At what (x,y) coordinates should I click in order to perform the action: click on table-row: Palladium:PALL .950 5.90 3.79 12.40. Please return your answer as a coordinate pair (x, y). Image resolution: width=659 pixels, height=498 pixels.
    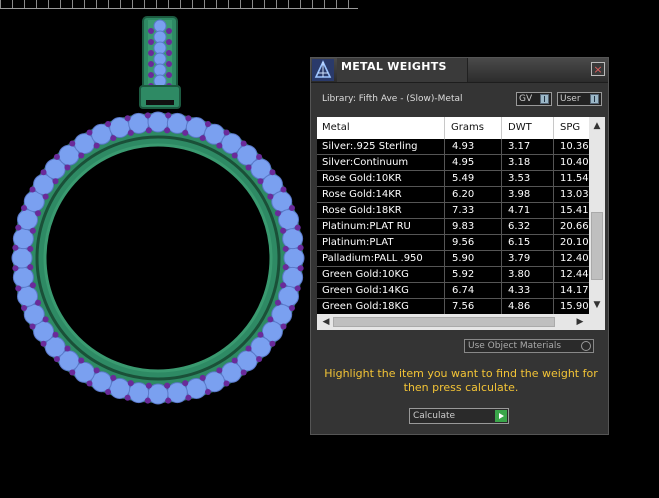
    Looking at the image, I should click on (453, 259).